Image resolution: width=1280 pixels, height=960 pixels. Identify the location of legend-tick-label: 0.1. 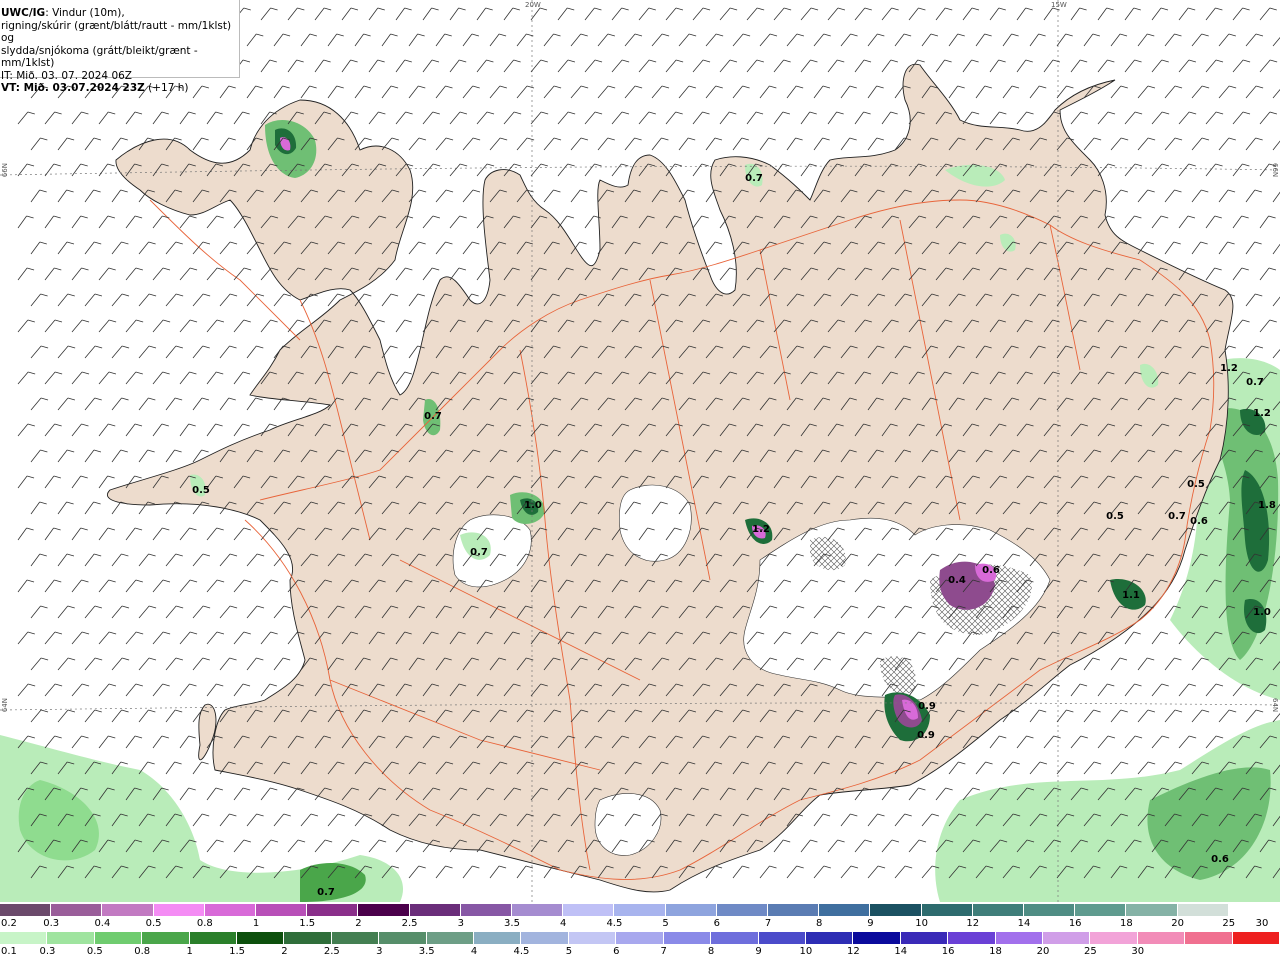
(9, 951).